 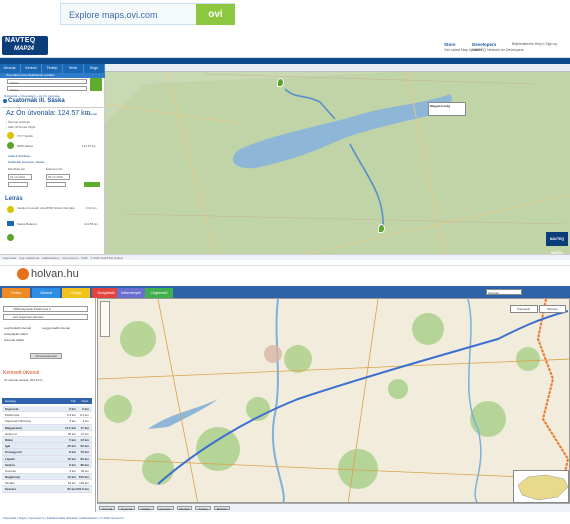 I want to click on zoom-control, so click(x=105, y=319).